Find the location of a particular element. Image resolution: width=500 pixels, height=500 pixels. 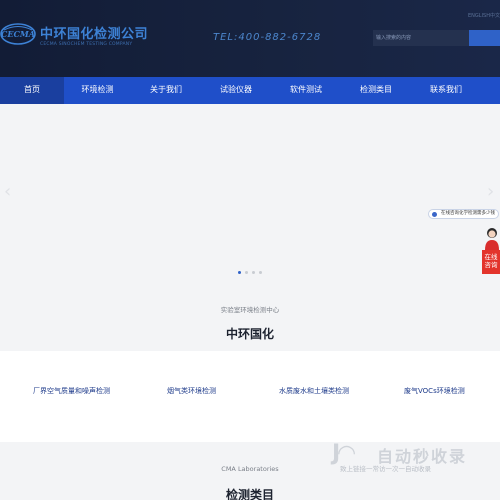

nav-item-about: 关于我们 is located at coordinates (166, 90).